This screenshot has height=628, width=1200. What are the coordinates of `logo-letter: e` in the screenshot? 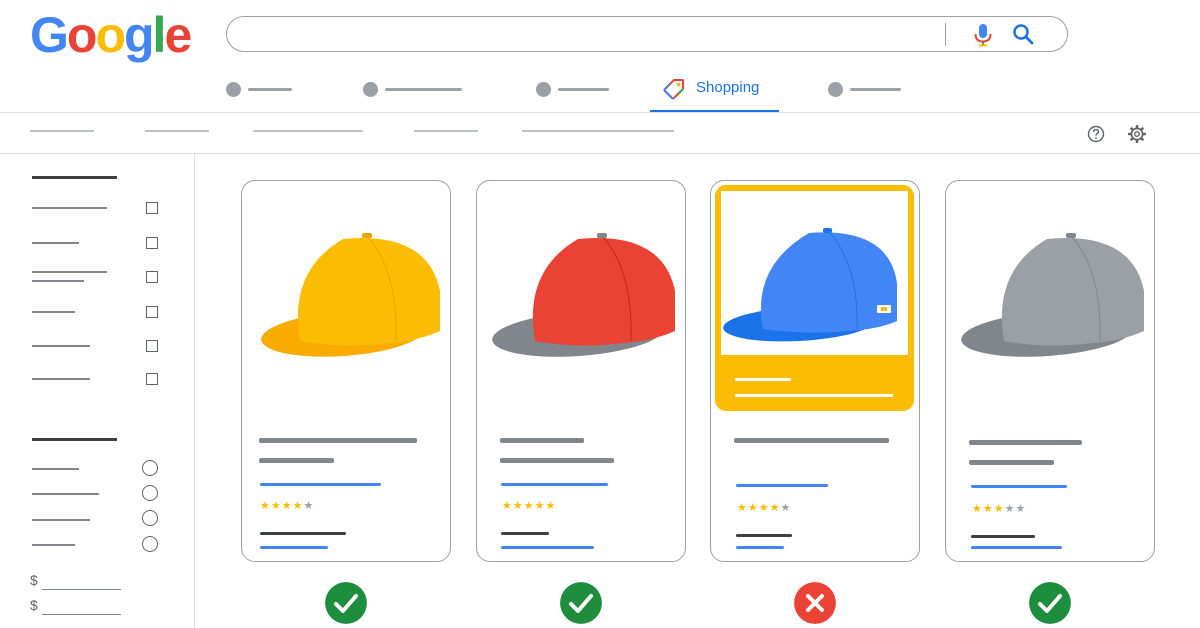 It's located at (178, 35).